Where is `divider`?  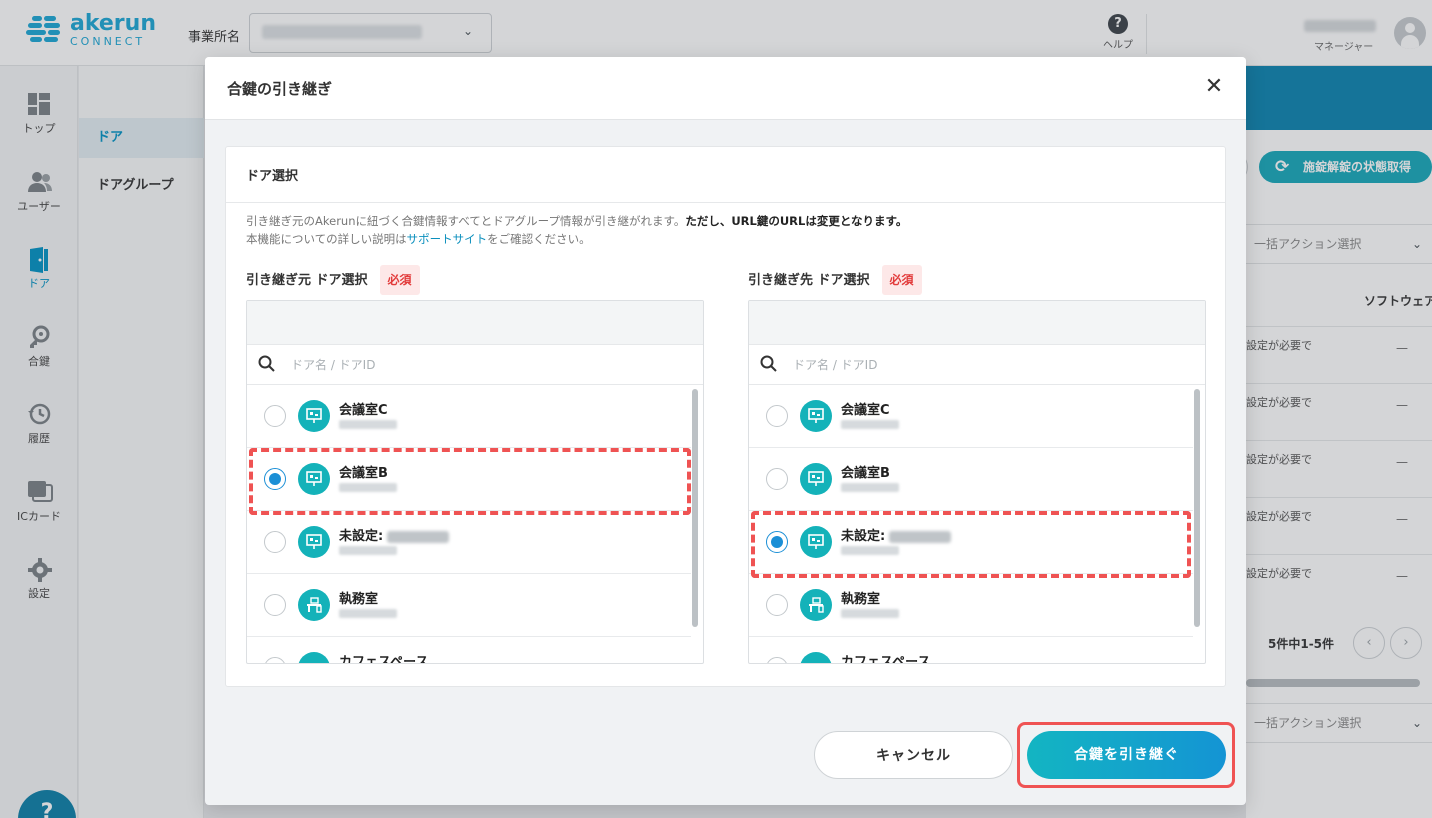 divider is located at coordinates (725, 202).